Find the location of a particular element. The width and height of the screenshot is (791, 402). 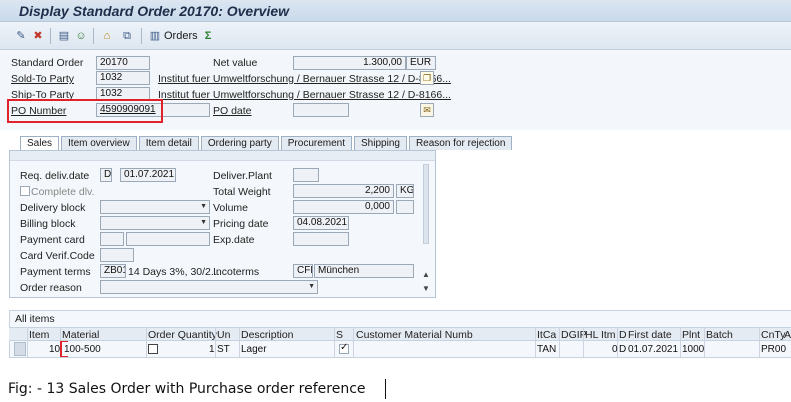

currency-field: EUR is located at coordinates (421, 63).